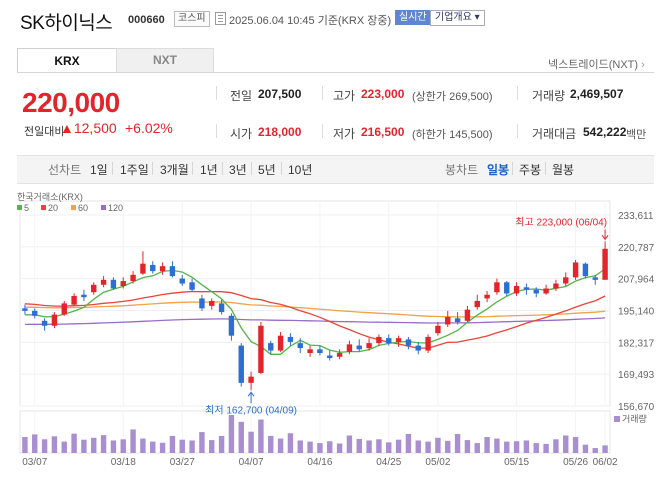 This screenshot has width=670, height=484. I want to click on x-tick-label: 06/02, so click(605, 462).